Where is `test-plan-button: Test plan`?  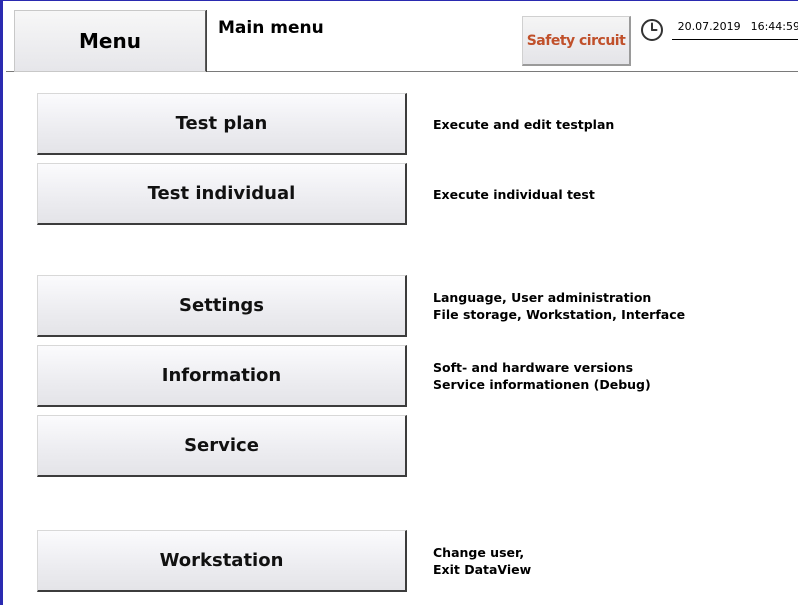
test-plan-button: Test plan is located at coordinates (222, 124).